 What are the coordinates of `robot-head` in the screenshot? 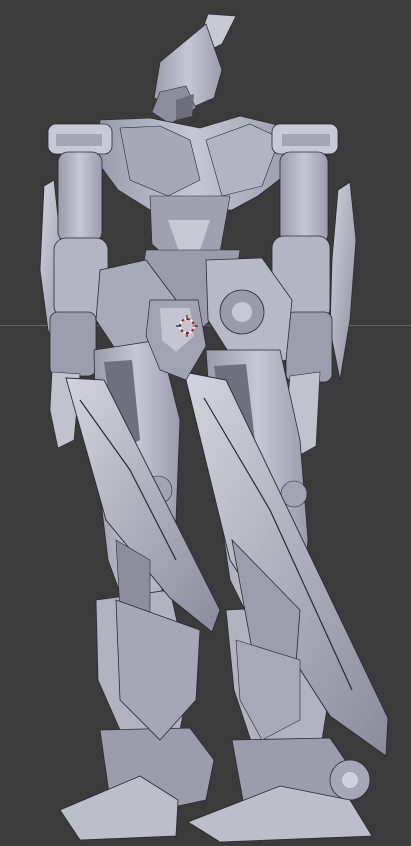 It's located at (194, 69).